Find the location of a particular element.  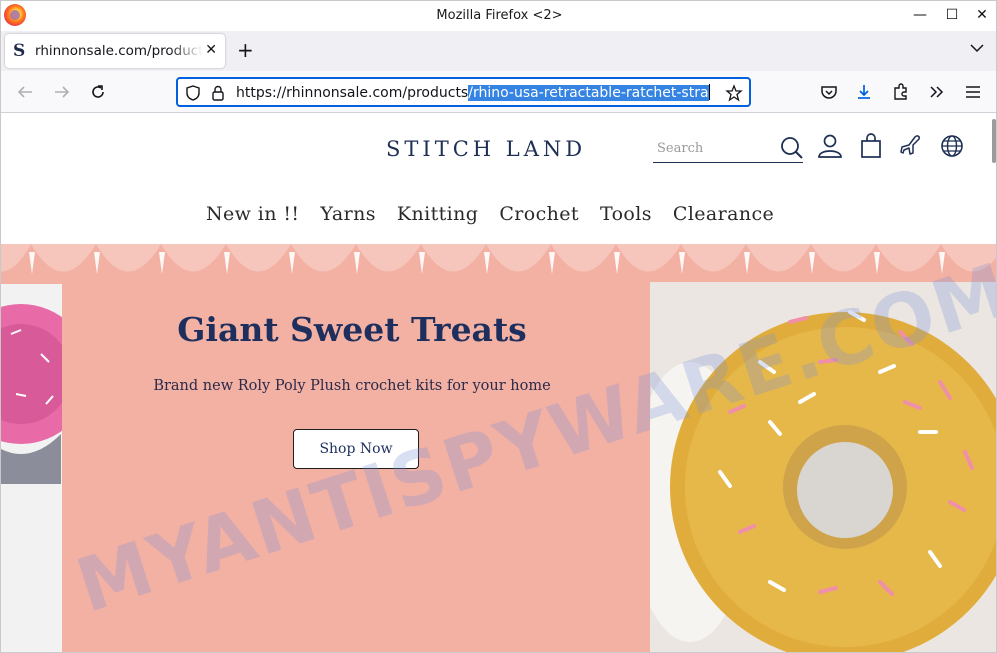

close-window-button: ✕ is located at coordinates (982, 15).